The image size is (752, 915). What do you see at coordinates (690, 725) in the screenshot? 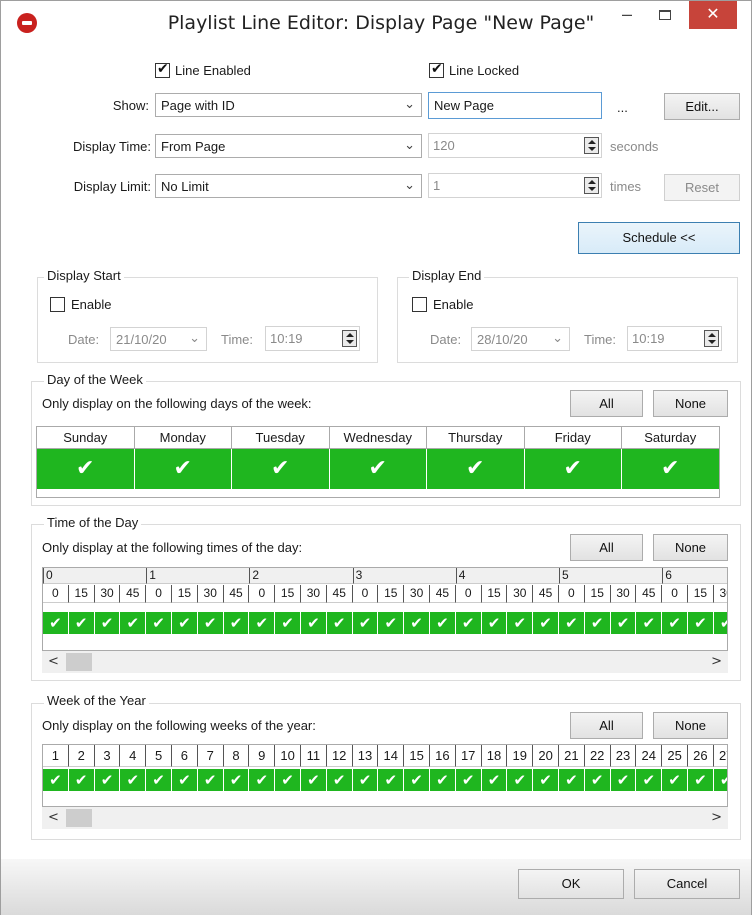
I see `week-of-year-none-button: None` at bounding box center [690, 725].